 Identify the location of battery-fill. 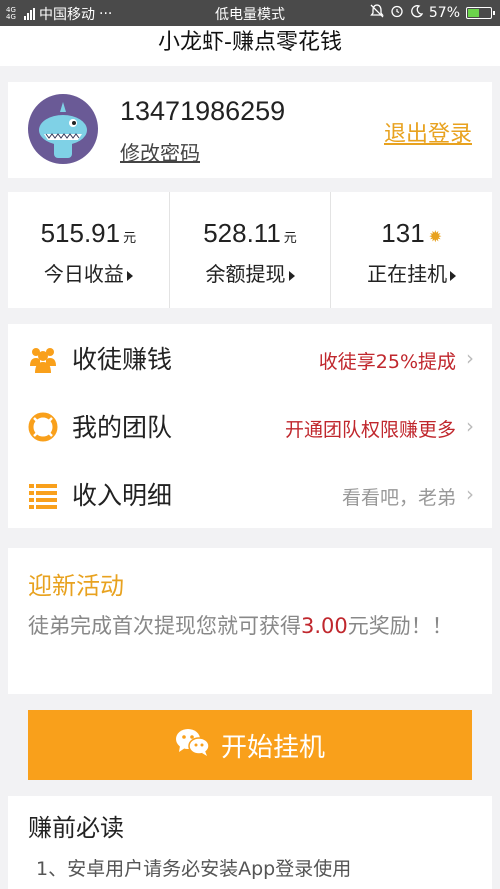
(474, 13).